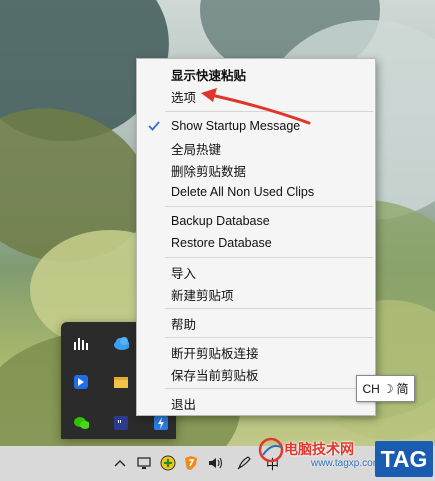 This screenshot has height=481, width=435. I want to click on watermark-site-name: 电脑技术网, so click(319, 449).